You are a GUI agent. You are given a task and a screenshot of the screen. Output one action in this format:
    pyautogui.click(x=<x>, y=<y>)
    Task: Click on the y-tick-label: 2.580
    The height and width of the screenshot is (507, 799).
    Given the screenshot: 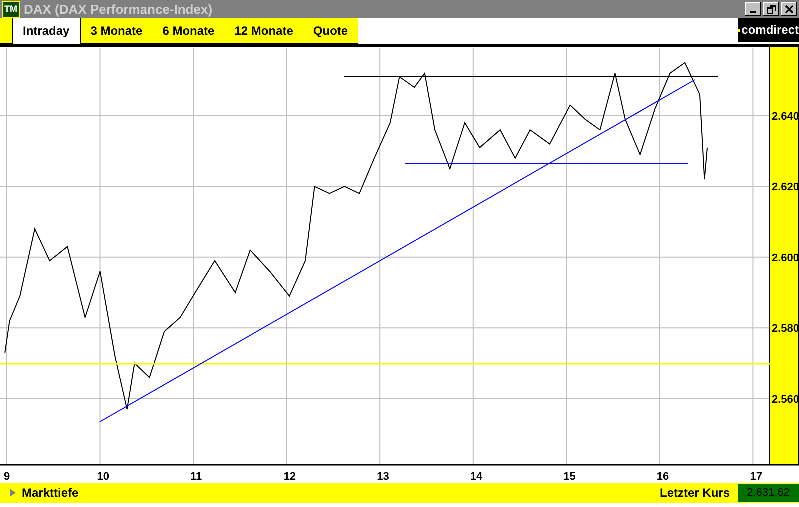 What is the action you would take?
    pyautogui.click(x=785, y=329)
    